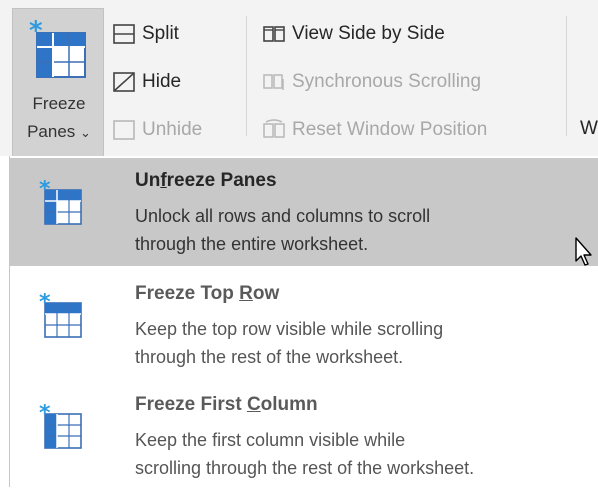 Image resolution: width=598 pixels, height=490 pixels. What do you see at coordinates (289, 329) in the screenshot?
I see `description-line: Keep the top row visible while scrolling` at bounding box center [289, 329].